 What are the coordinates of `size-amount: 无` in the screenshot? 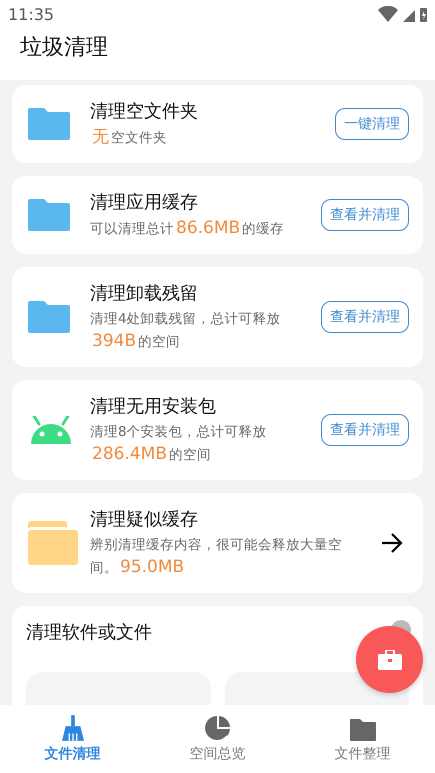 It's located at (100, 137).